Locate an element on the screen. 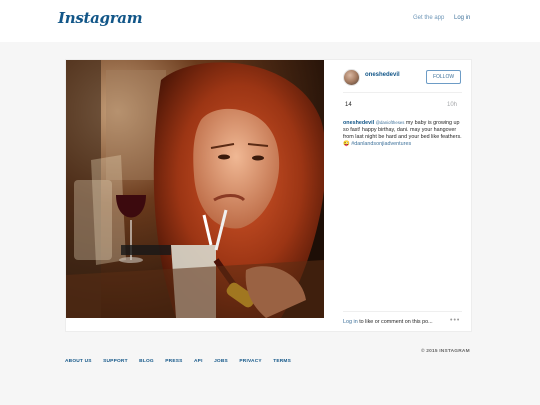  caption-mention: @danioftheses is located at coordinates (390, 122).